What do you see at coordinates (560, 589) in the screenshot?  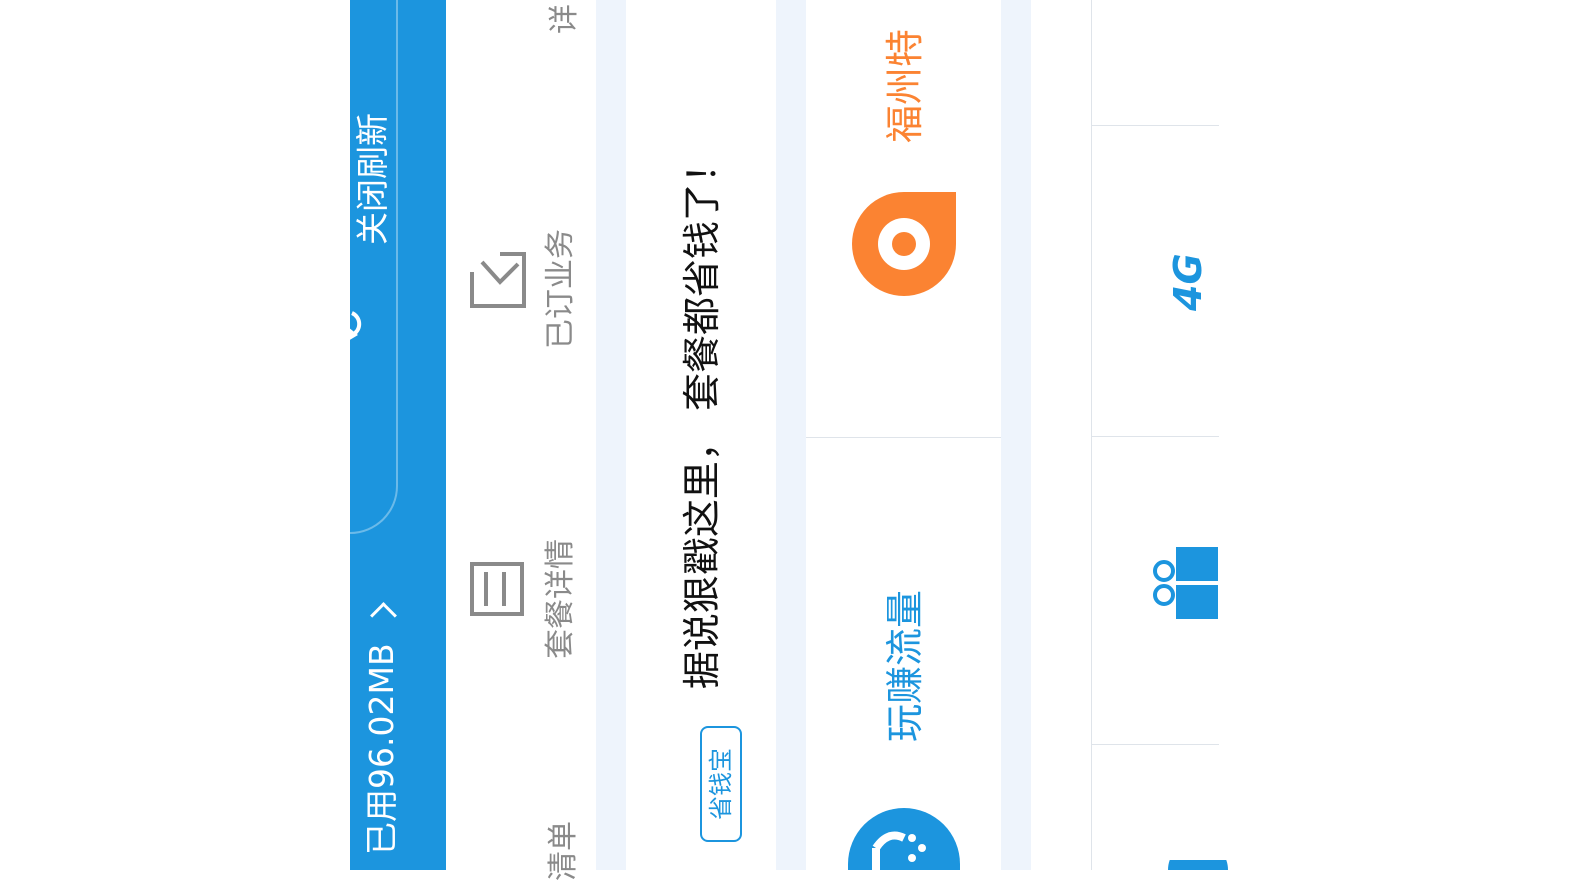 I see `quick-action-label: 套餐详情` at bounding box center [560, 589].